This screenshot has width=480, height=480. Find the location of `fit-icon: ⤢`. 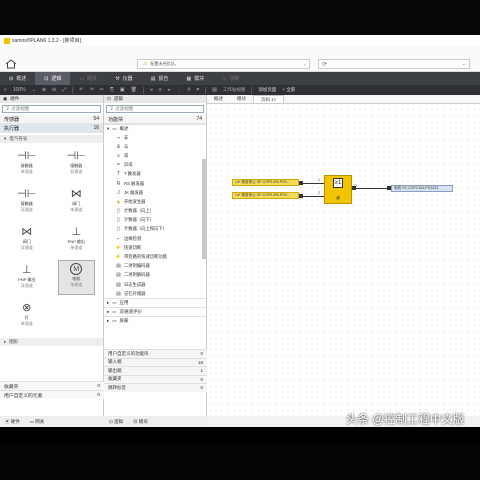

fit-icon: ⤢ is located at coordinates (64, 90).